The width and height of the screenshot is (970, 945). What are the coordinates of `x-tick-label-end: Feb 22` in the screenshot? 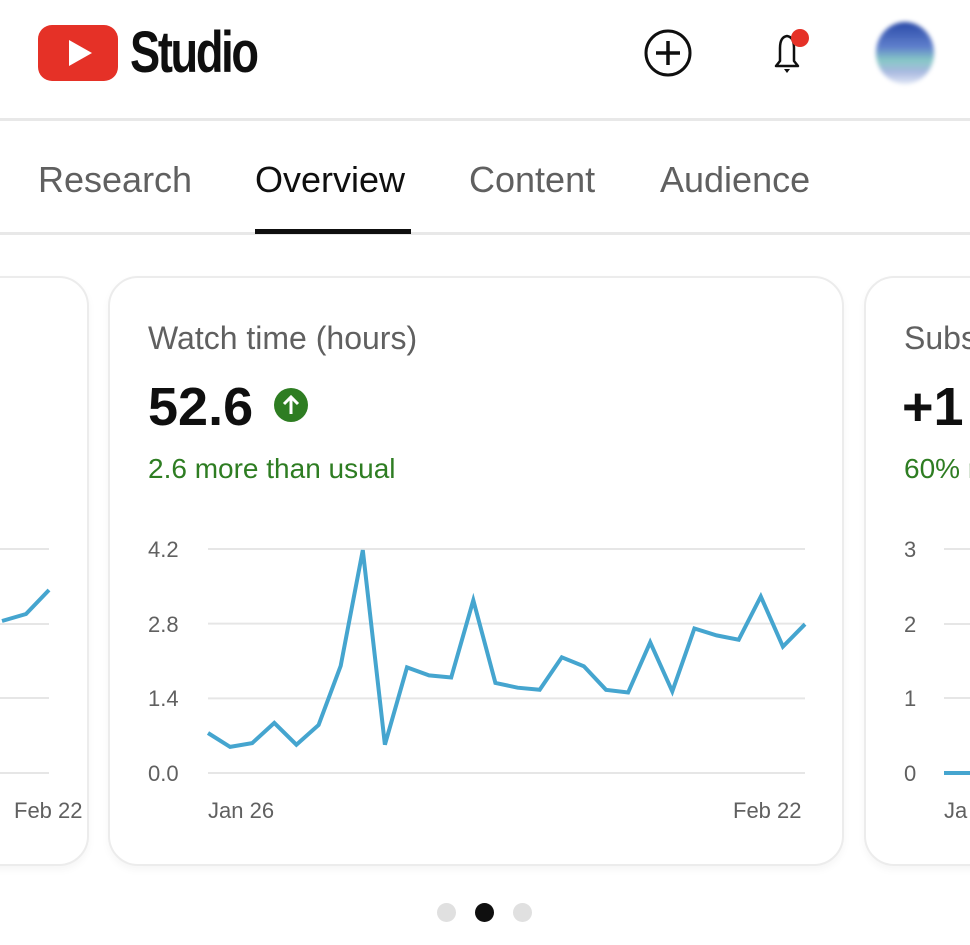 It's located at (767, 810).